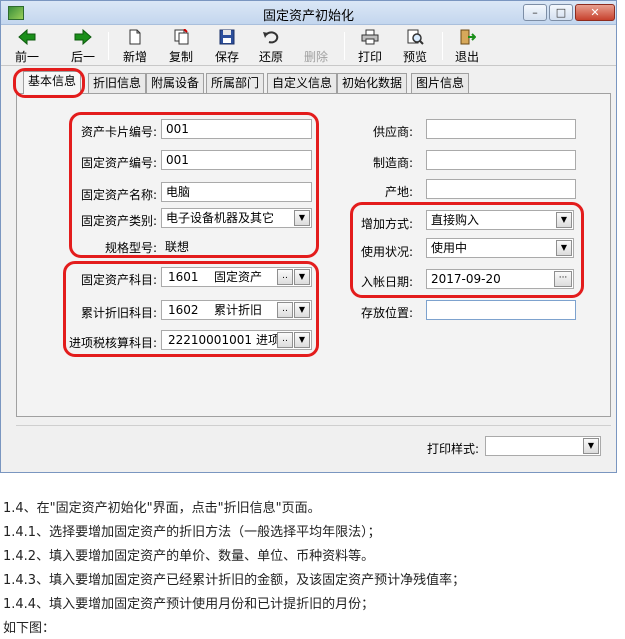 The image size is (625, 639). Describe the element at coordinates (192, 532) in the screenshot. I see `instruction-line: 1.4.1、选择要增加固定资产的折旧方法（一般选择平均年限法）；` at that location.